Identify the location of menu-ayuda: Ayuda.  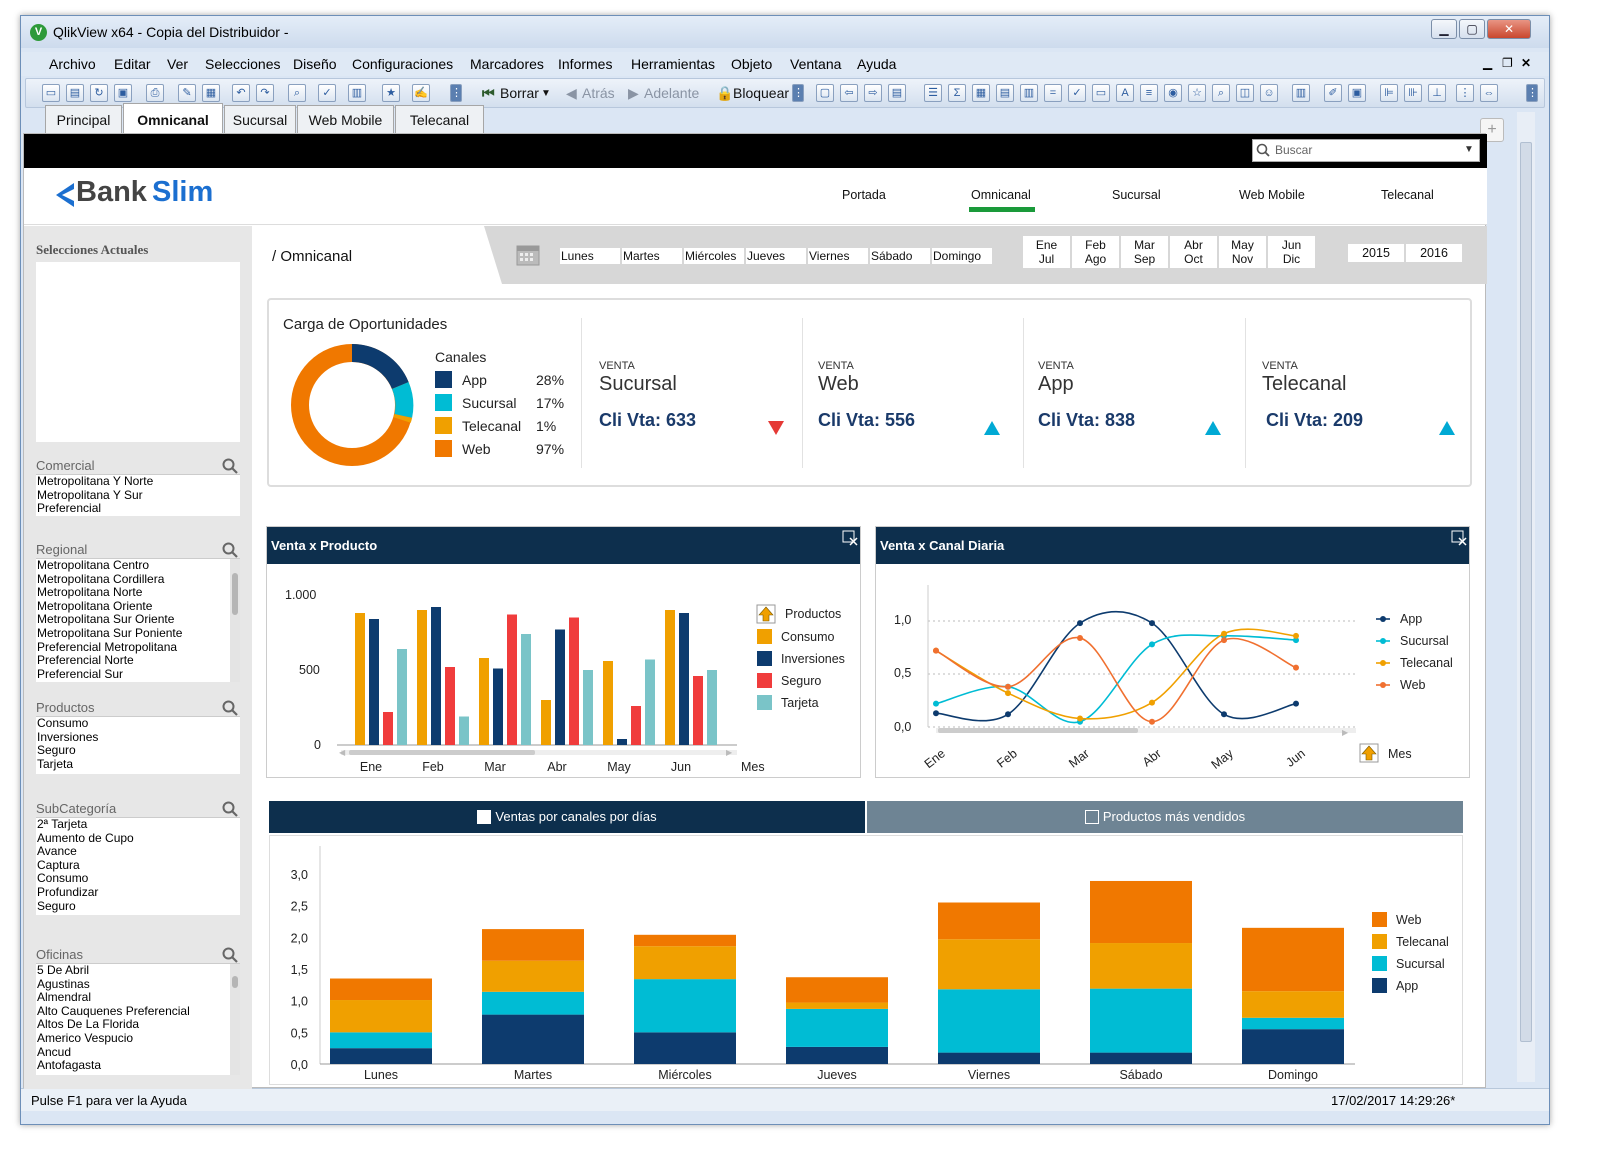
(876, 64).